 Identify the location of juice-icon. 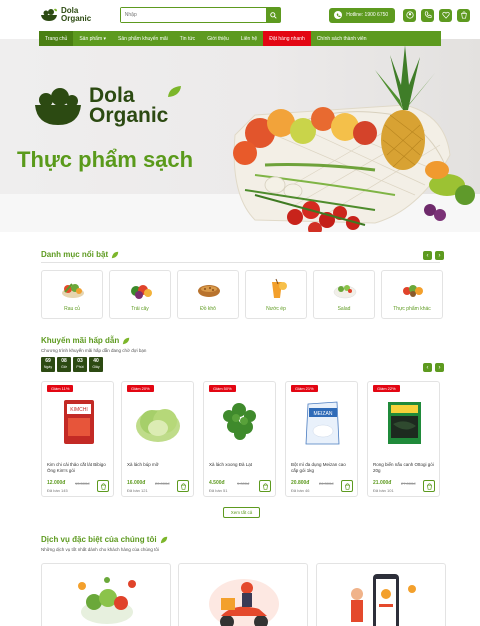
(279, 288).